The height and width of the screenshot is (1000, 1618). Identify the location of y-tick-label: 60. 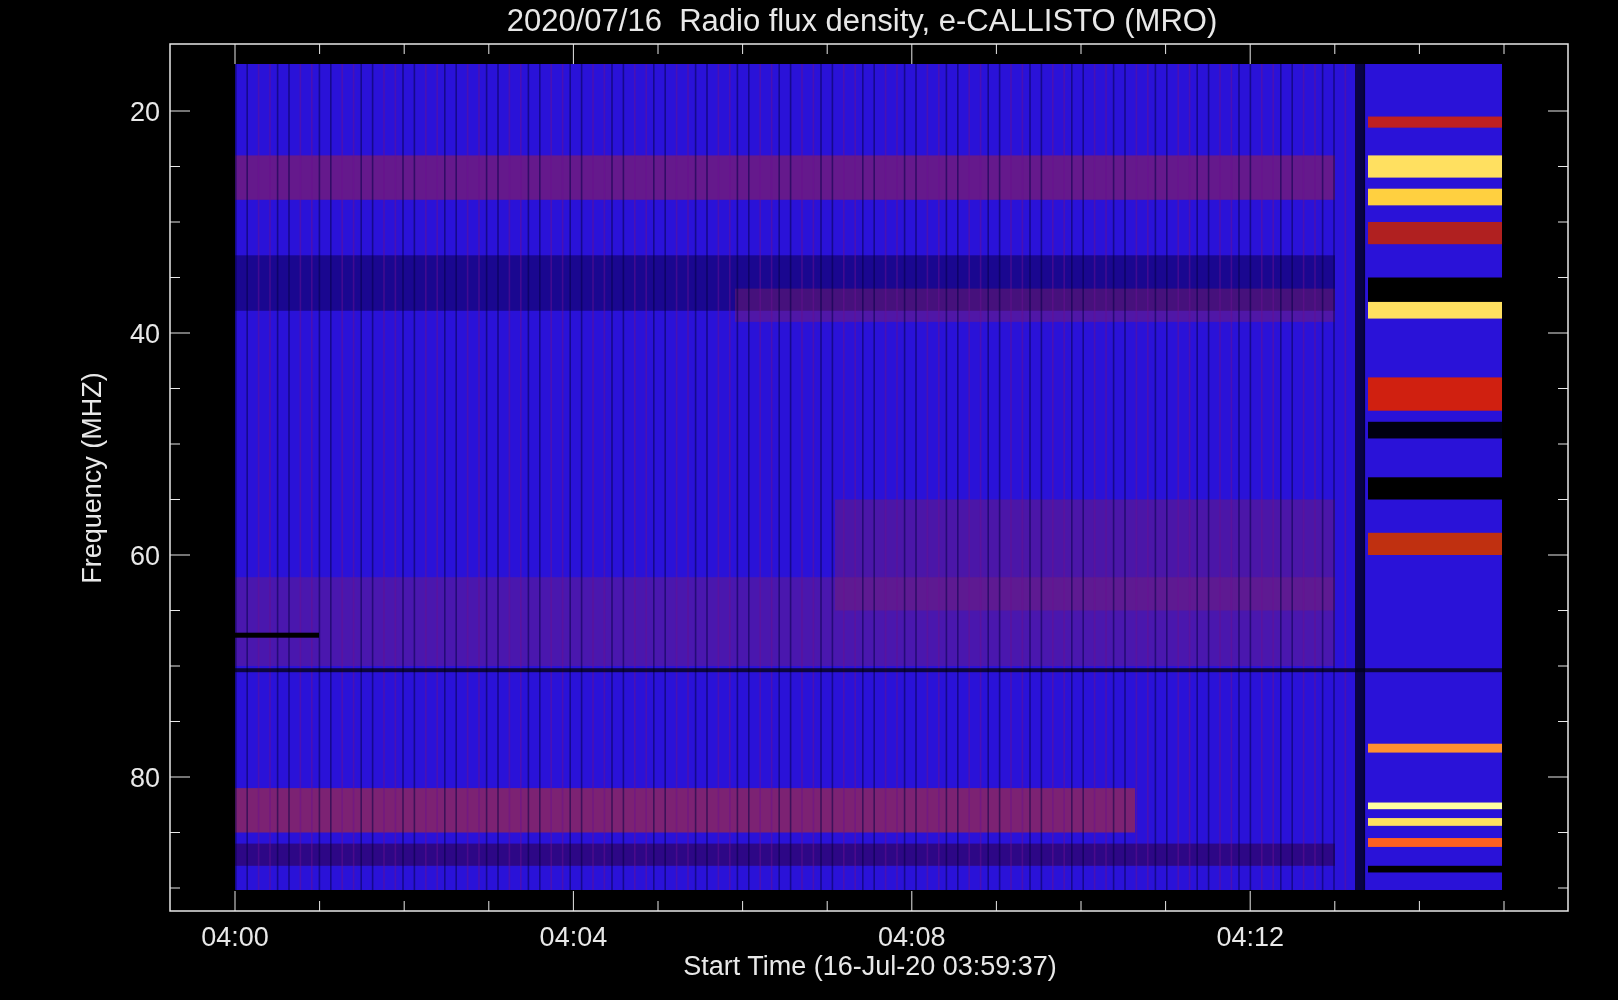
(144, 556).